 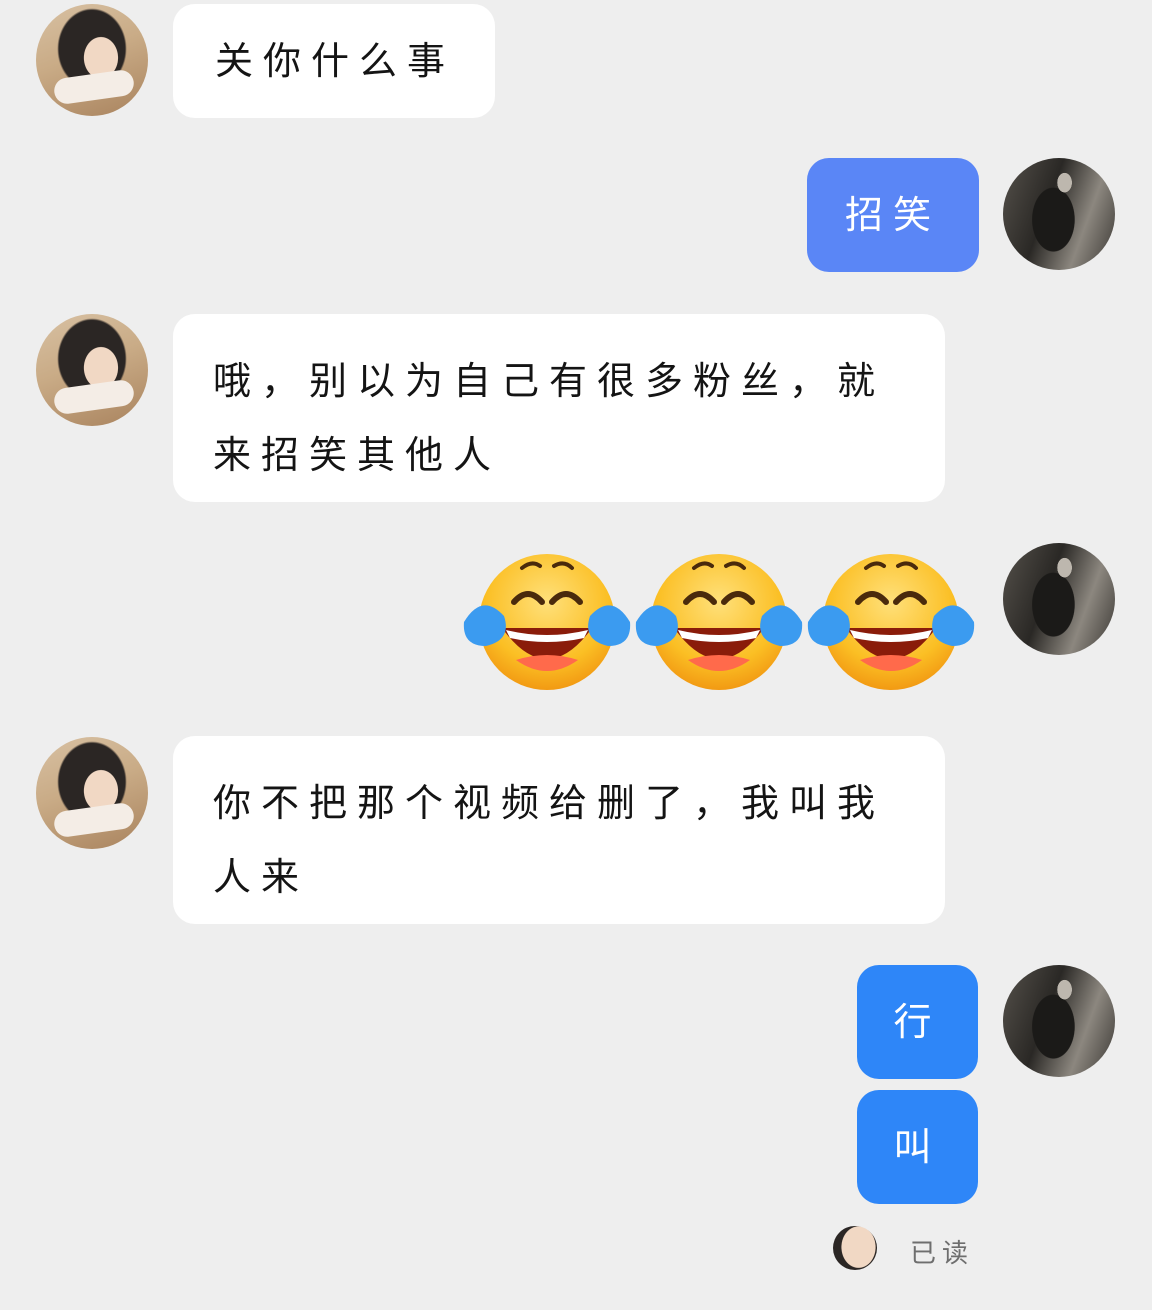 I want to click on emoji-row, so click(x=719, y=622).